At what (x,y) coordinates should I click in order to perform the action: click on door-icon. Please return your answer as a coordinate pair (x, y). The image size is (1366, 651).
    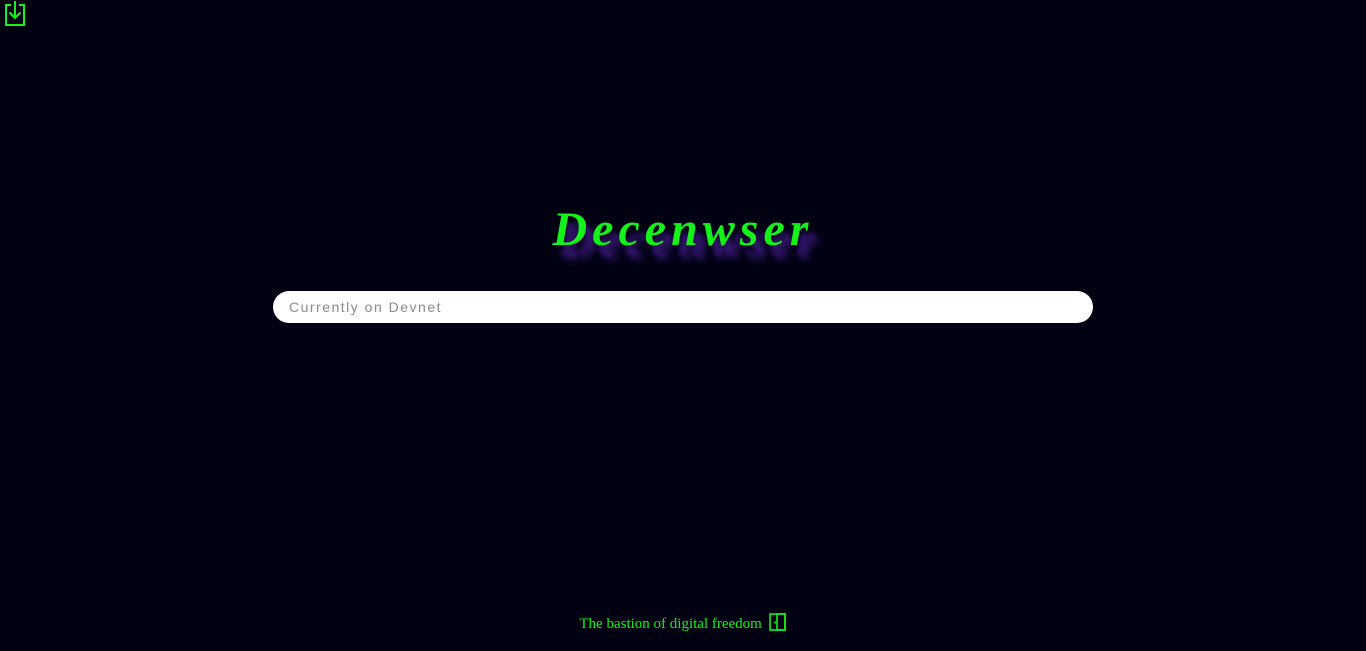
    Looking at the image, I should click on (777, 626).